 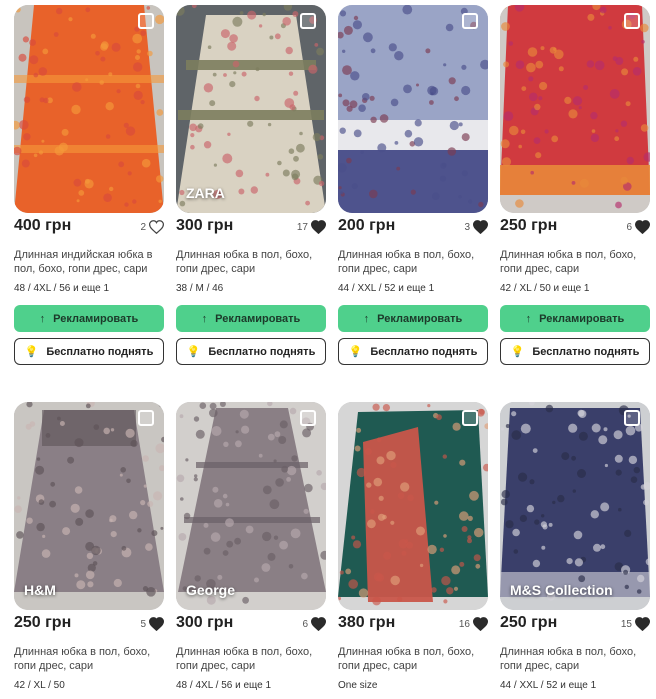 I want to click on listing-photo: M&S Collection, so click(x=575, y=506).